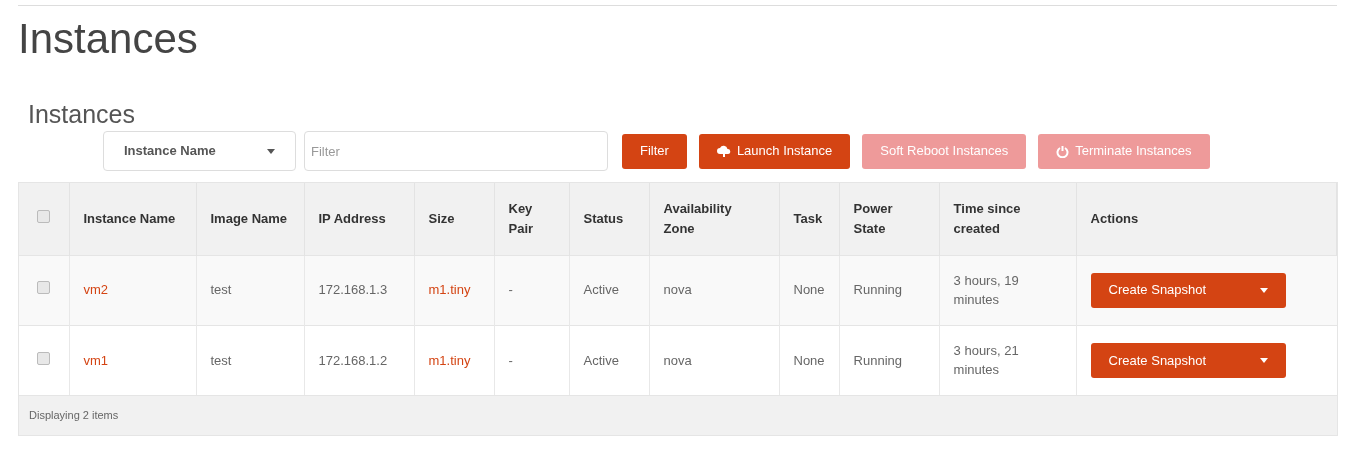 This screenshot has width=1347, height=459. Describe the element at coordinates (129, 218) in the screenshot. I see `column-header: Instance Name` at that location.